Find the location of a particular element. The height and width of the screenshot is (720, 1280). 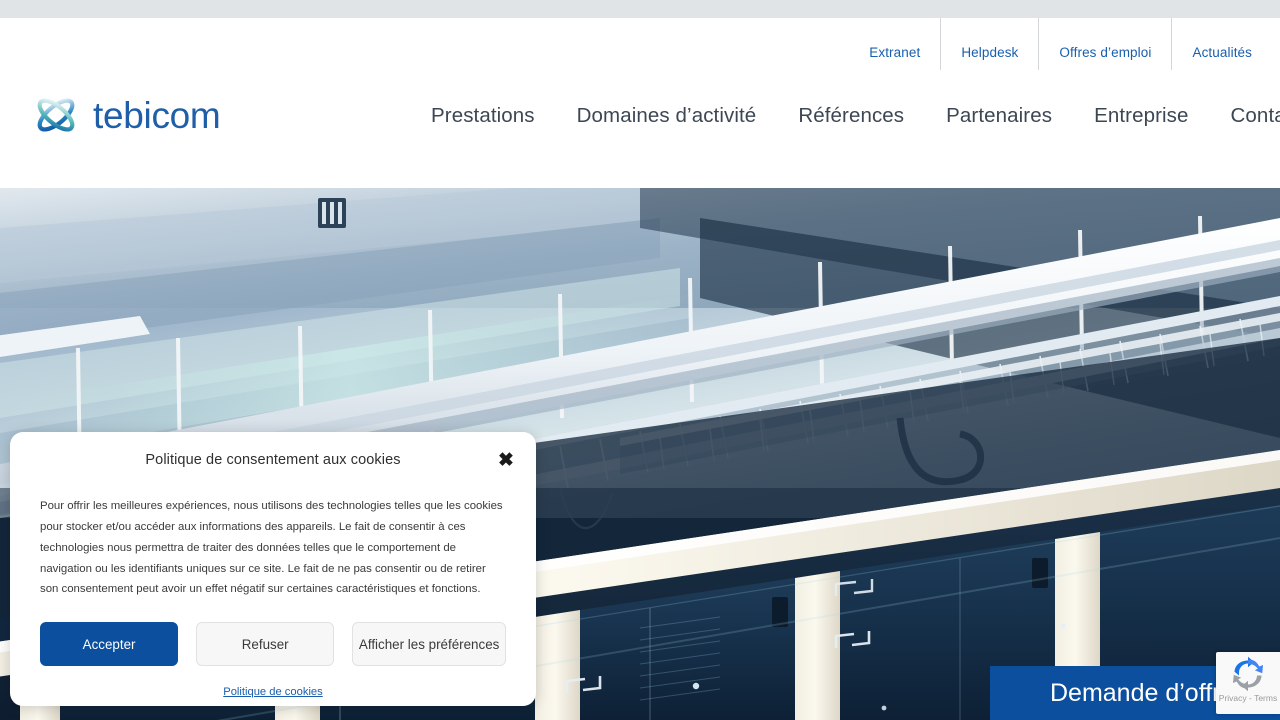

utility-nav-item-offres-d-emploi: Offres d’emploi is located at coordinates (1104, 44).